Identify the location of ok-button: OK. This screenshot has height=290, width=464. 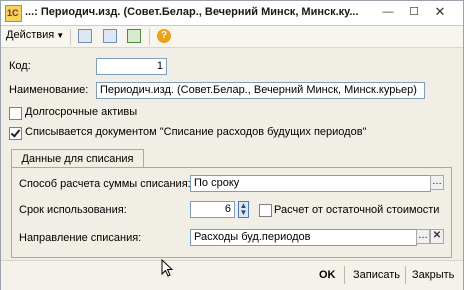
(327, 275).